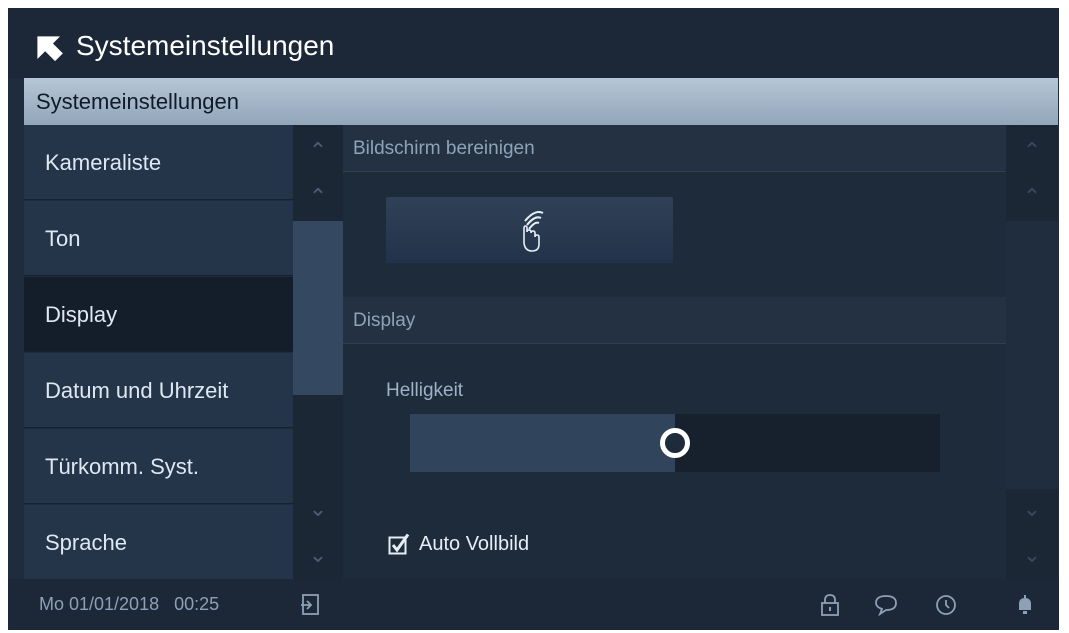 Image resolution: width=1069 pixels, height=633 pixels. I want to click on brightness-slider-fill, so click(542, 443).